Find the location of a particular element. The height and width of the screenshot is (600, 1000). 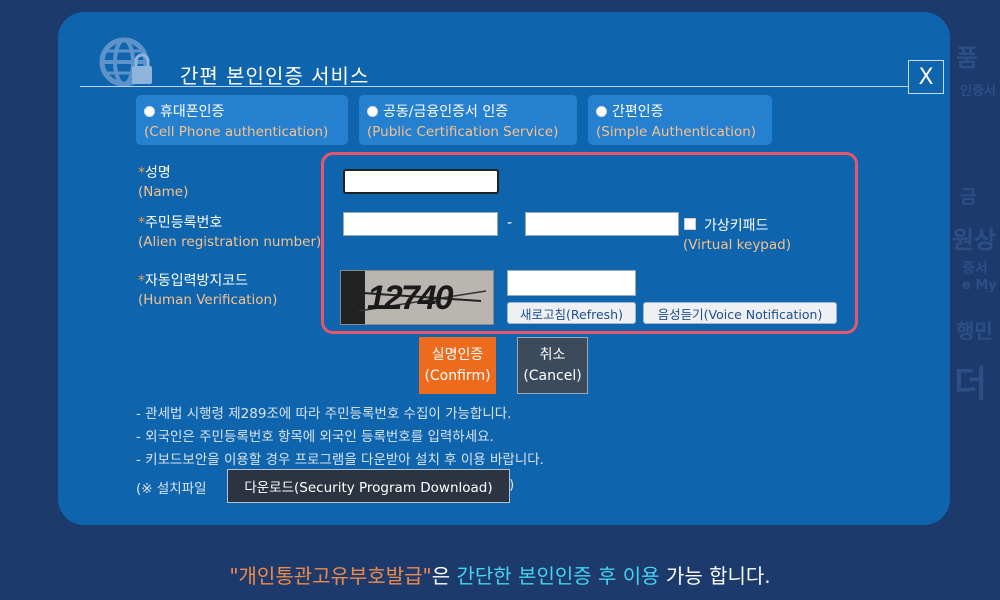

tab-label: 공동/금융인증서 인증 is located at coordinates (446, 112).